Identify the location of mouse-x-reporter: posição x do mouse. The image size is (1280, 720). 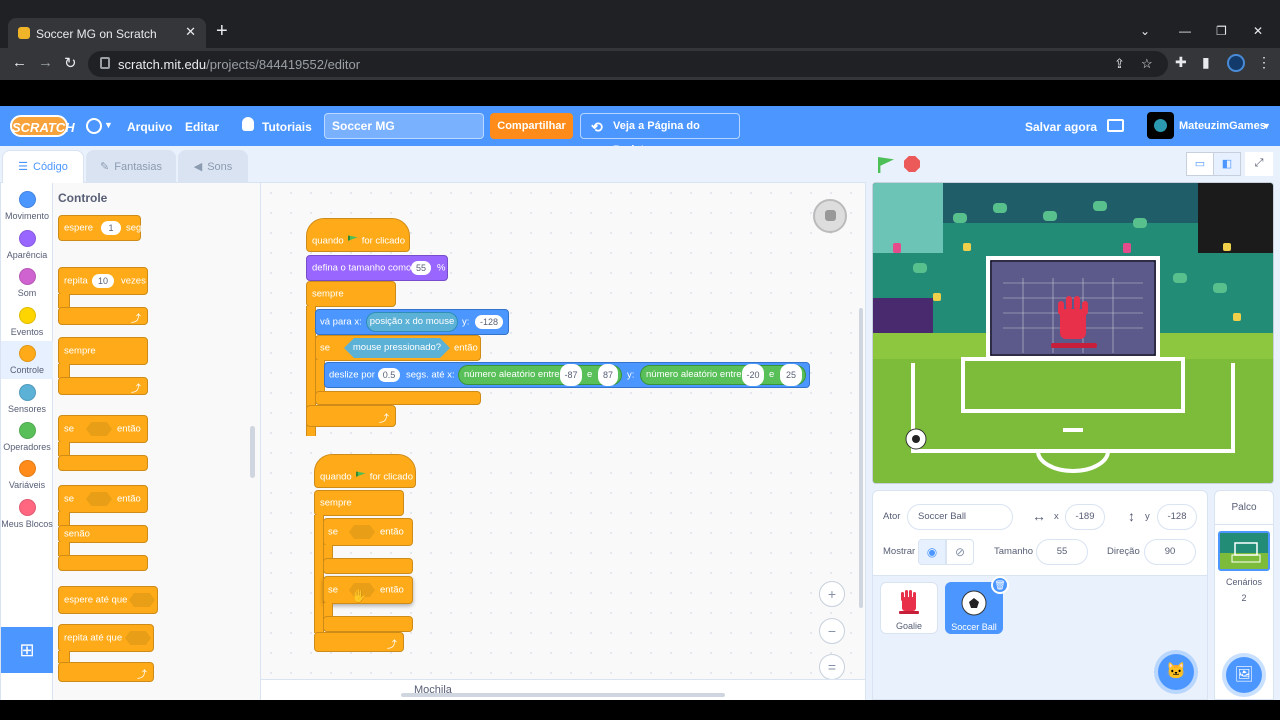
(412, 322).